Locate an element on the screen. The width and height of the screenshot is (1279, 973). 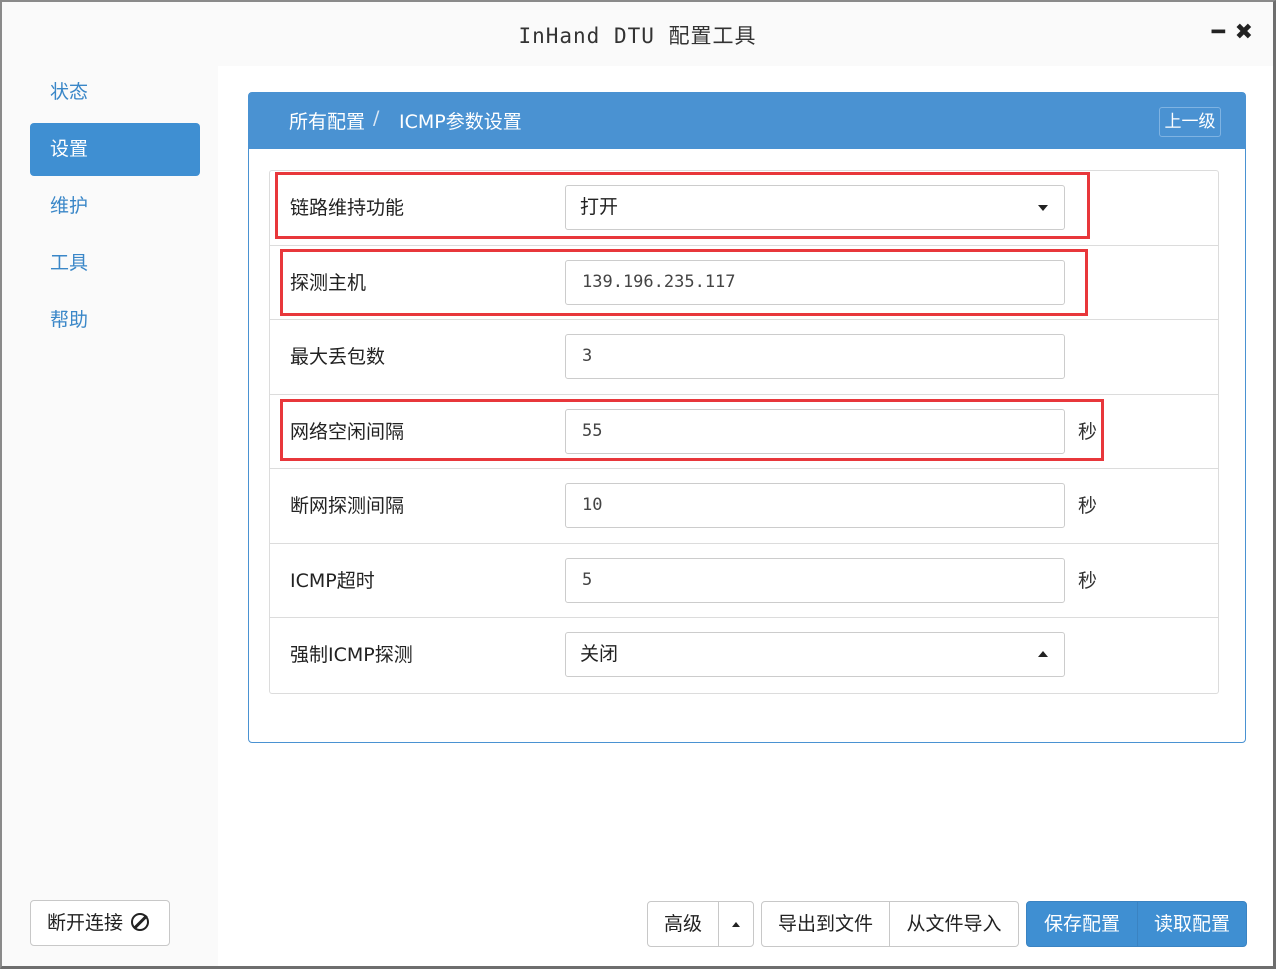
max-packet-loss-input: 3 is located at coordinates (815, 356).